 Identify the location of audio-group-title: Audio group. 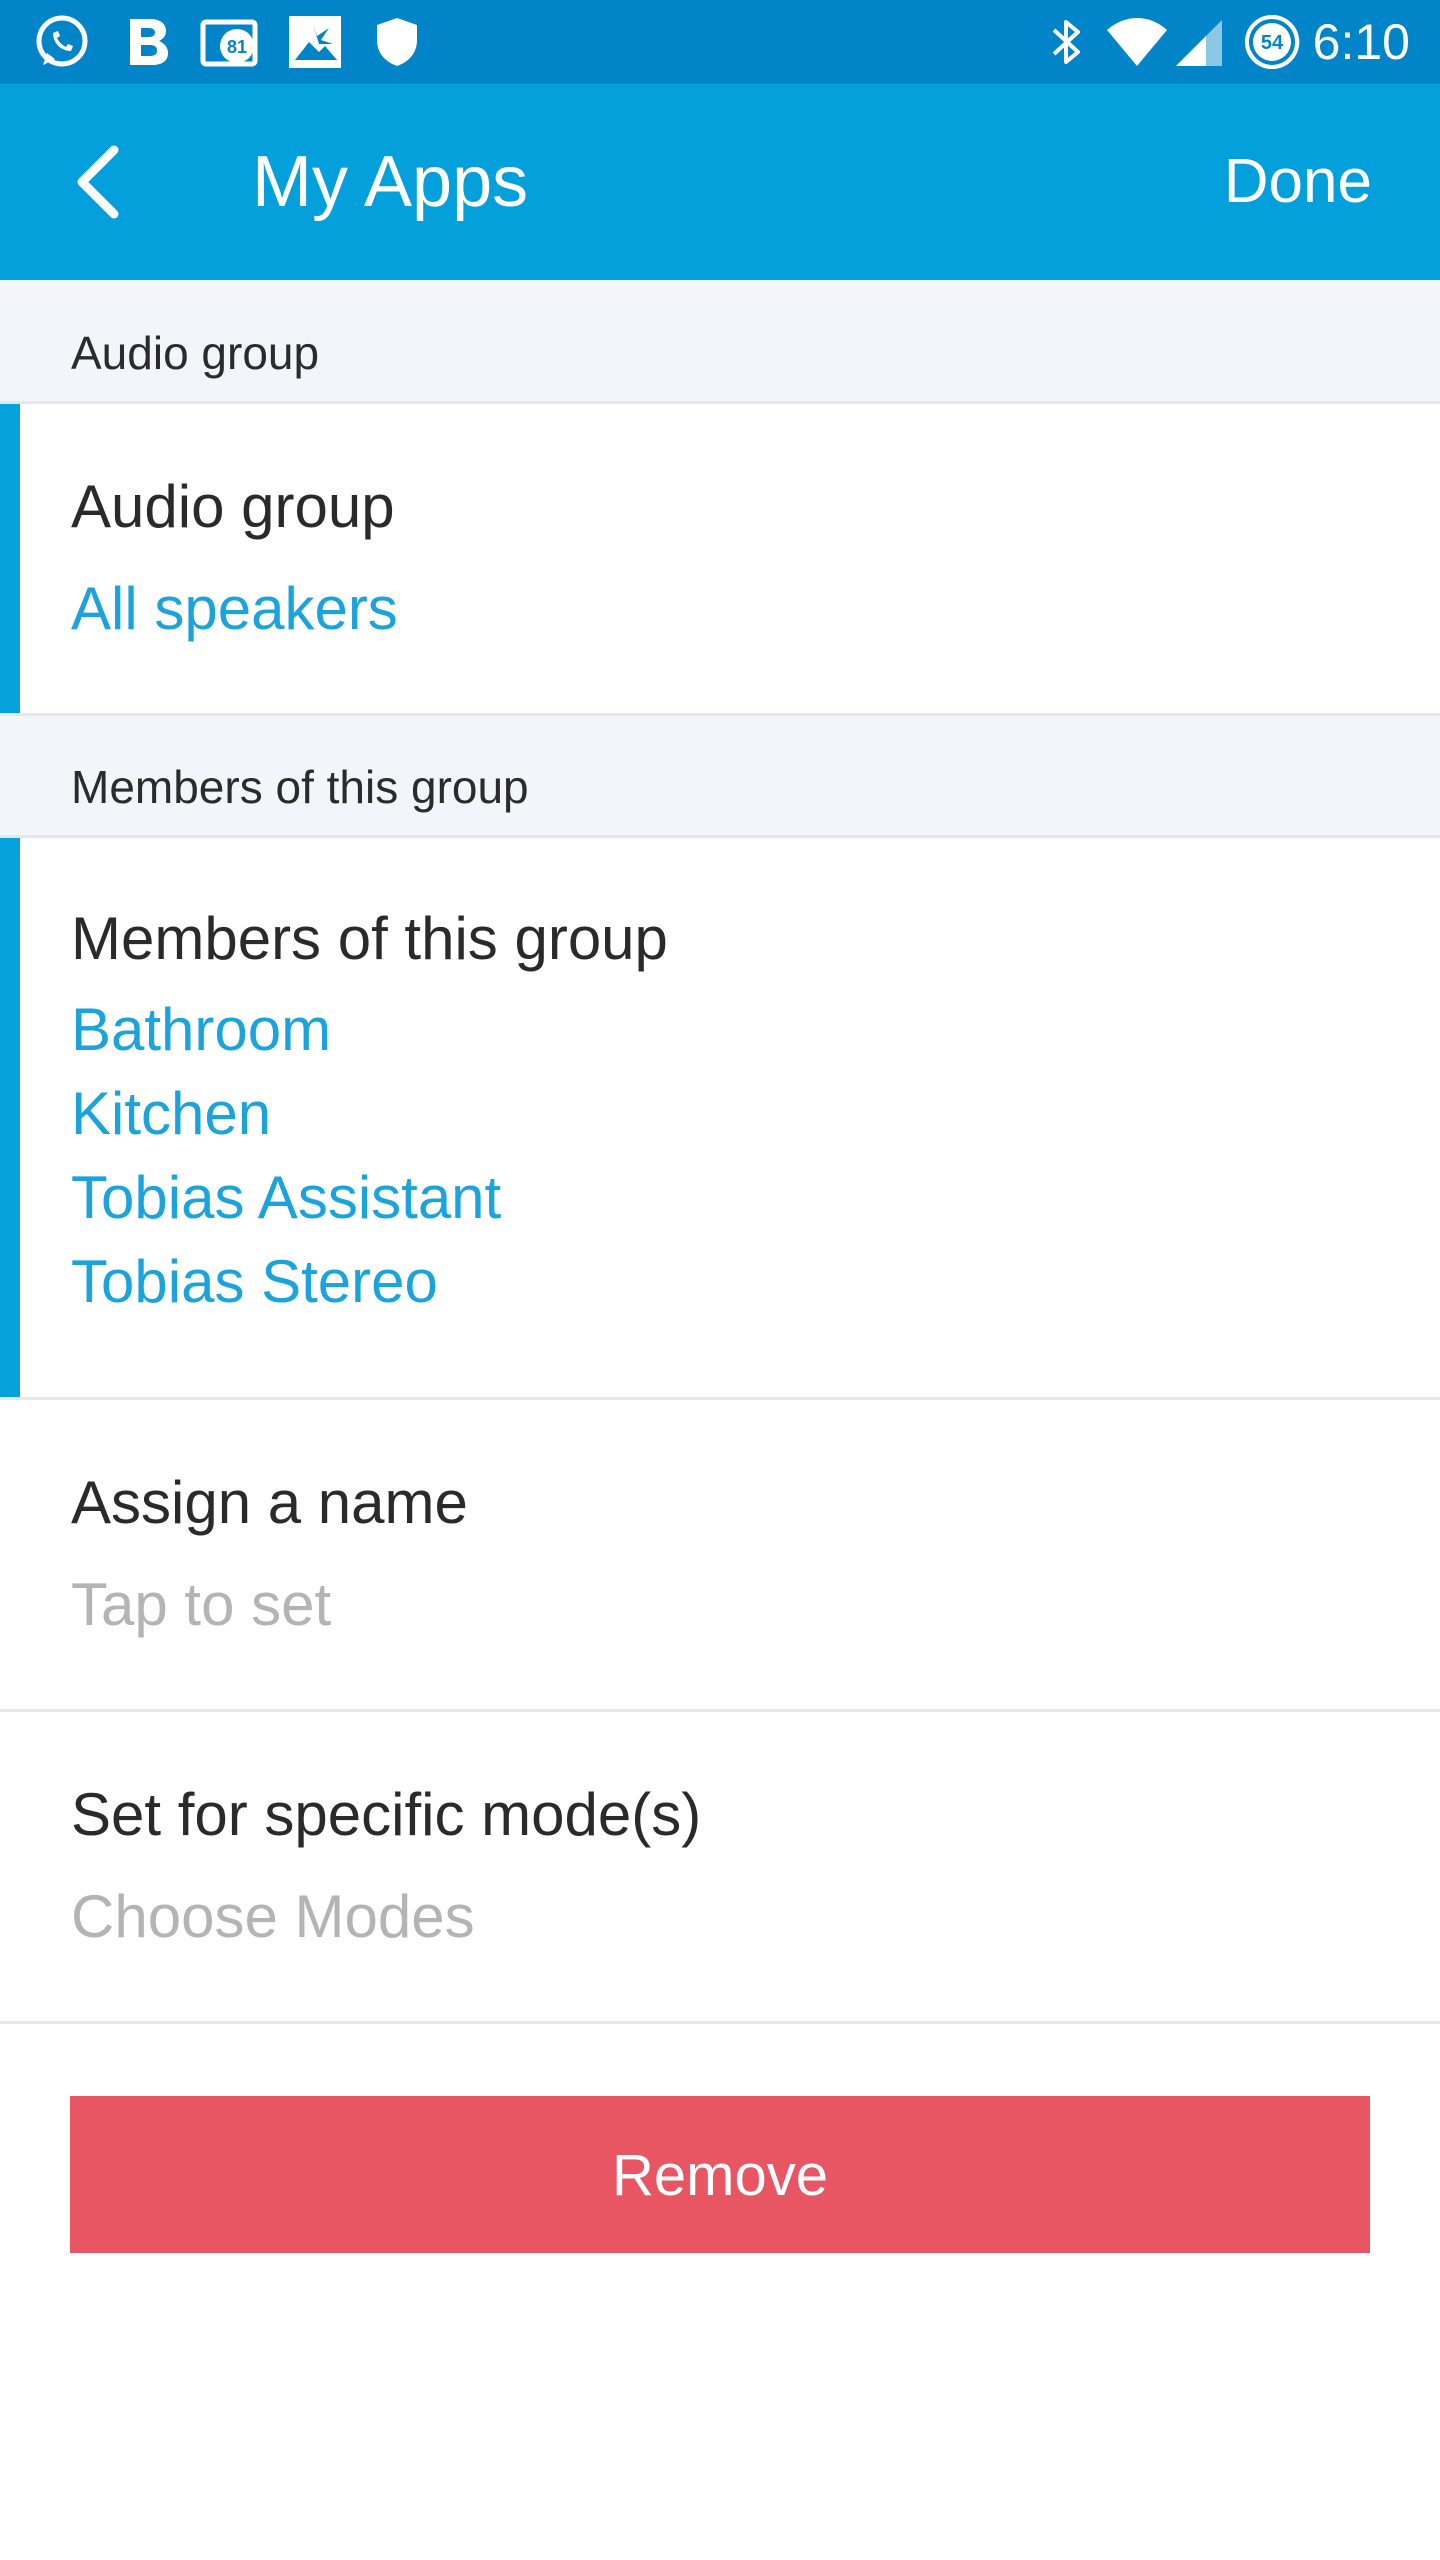
(233, 506).